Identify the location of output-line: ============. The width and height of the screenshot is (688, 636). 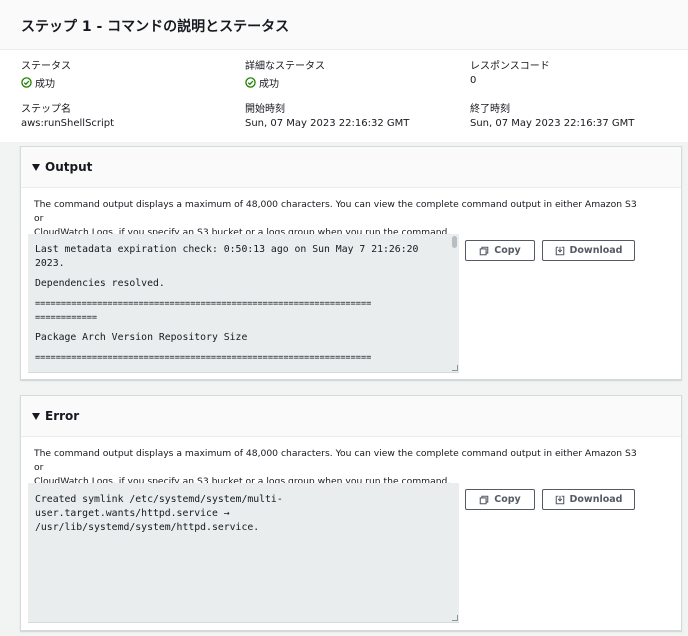
(66, 318).